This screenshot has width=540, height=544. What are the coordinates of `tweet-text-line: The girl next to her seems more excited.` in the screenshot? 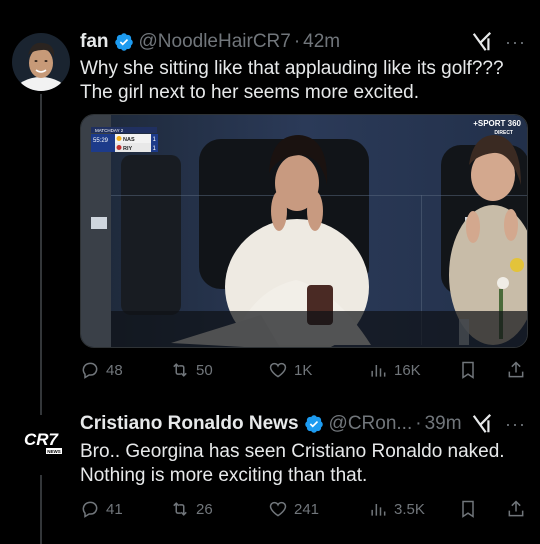 It's located at (249, 92).